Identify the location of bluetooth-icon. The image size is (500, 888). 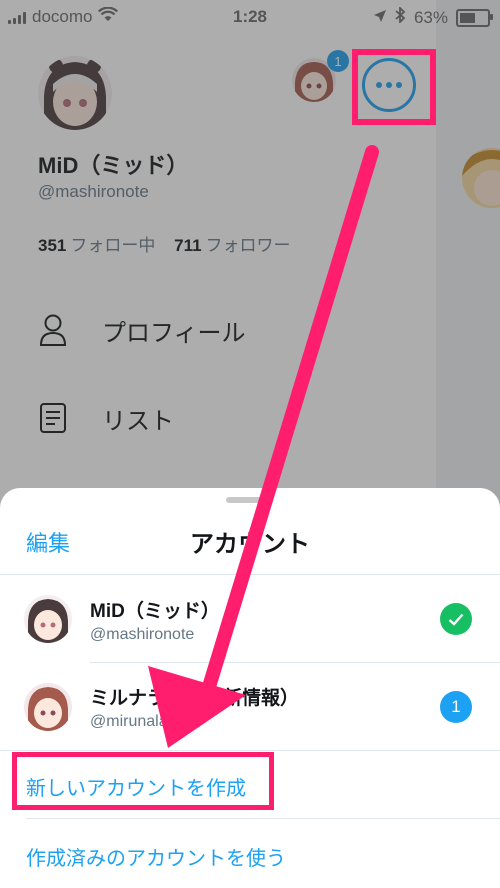
(400, 16).